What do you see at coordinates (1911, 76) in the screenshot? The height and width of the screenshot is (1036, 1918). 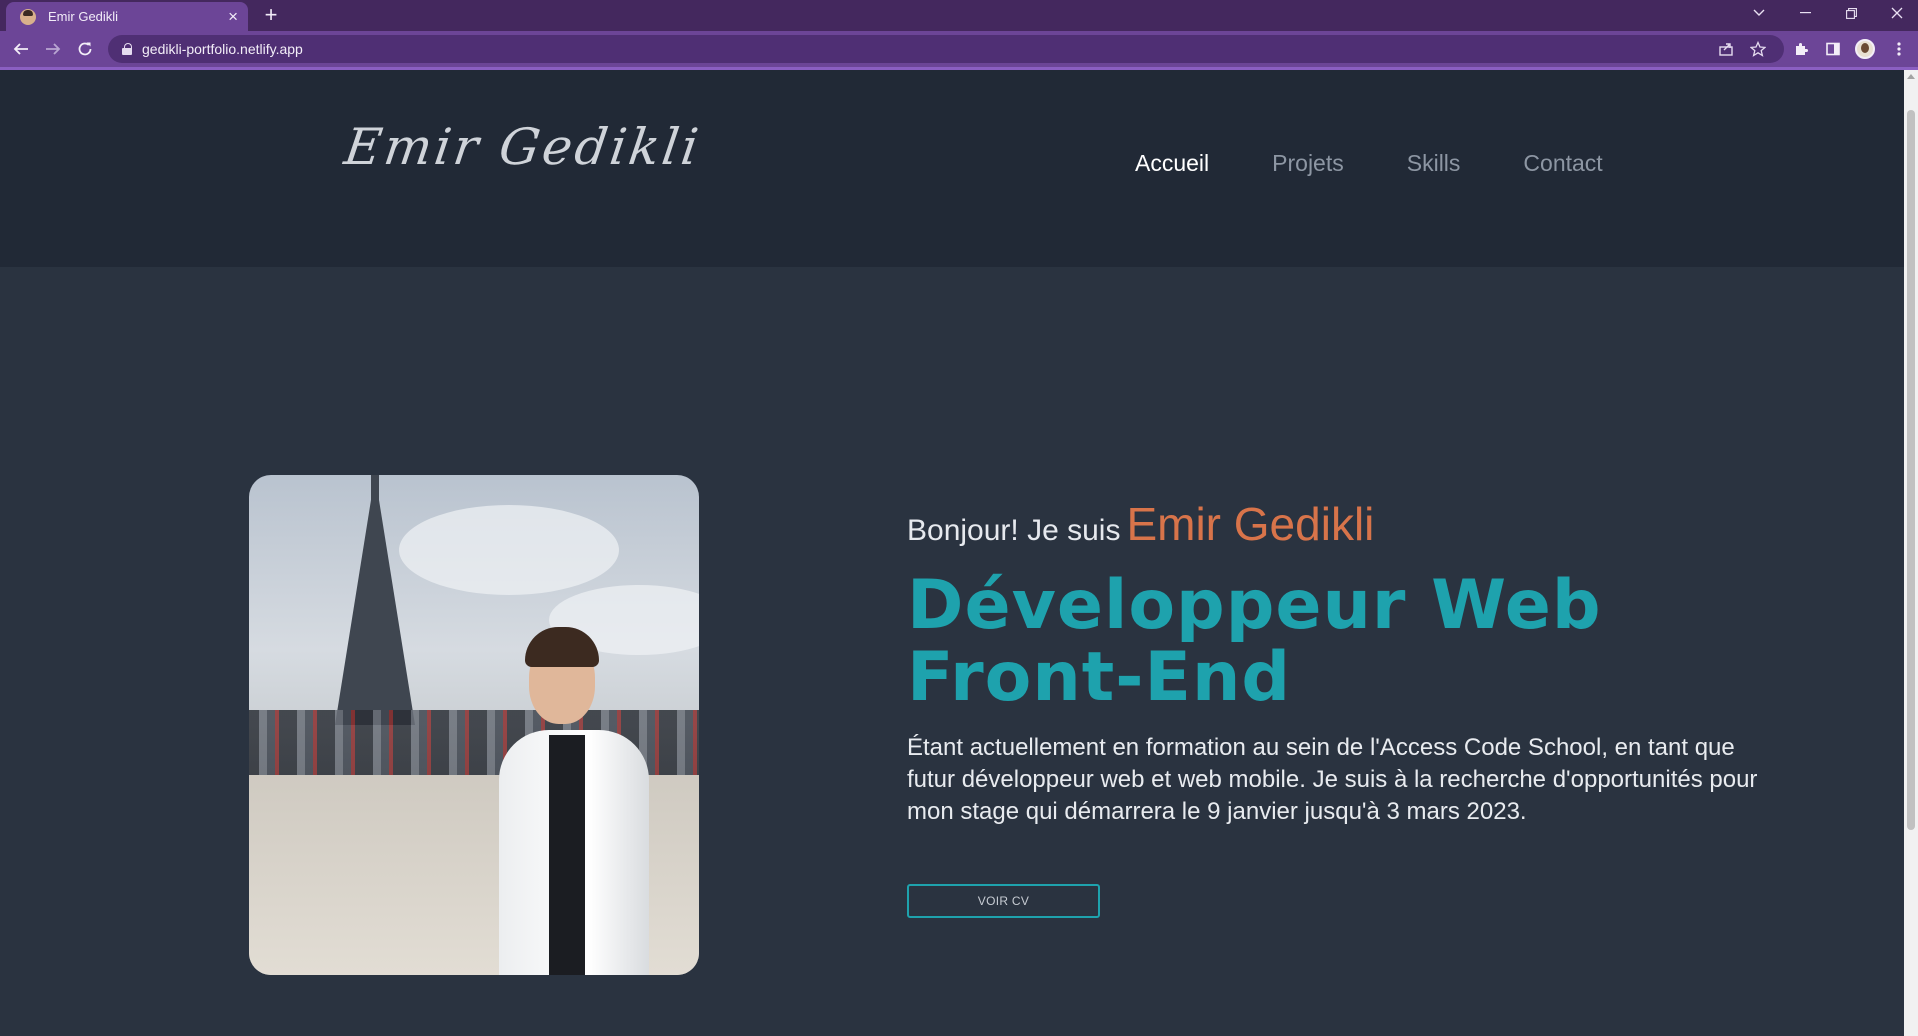 I see `scroll-up-arrow-icon` at bounding box center [1911, 76].